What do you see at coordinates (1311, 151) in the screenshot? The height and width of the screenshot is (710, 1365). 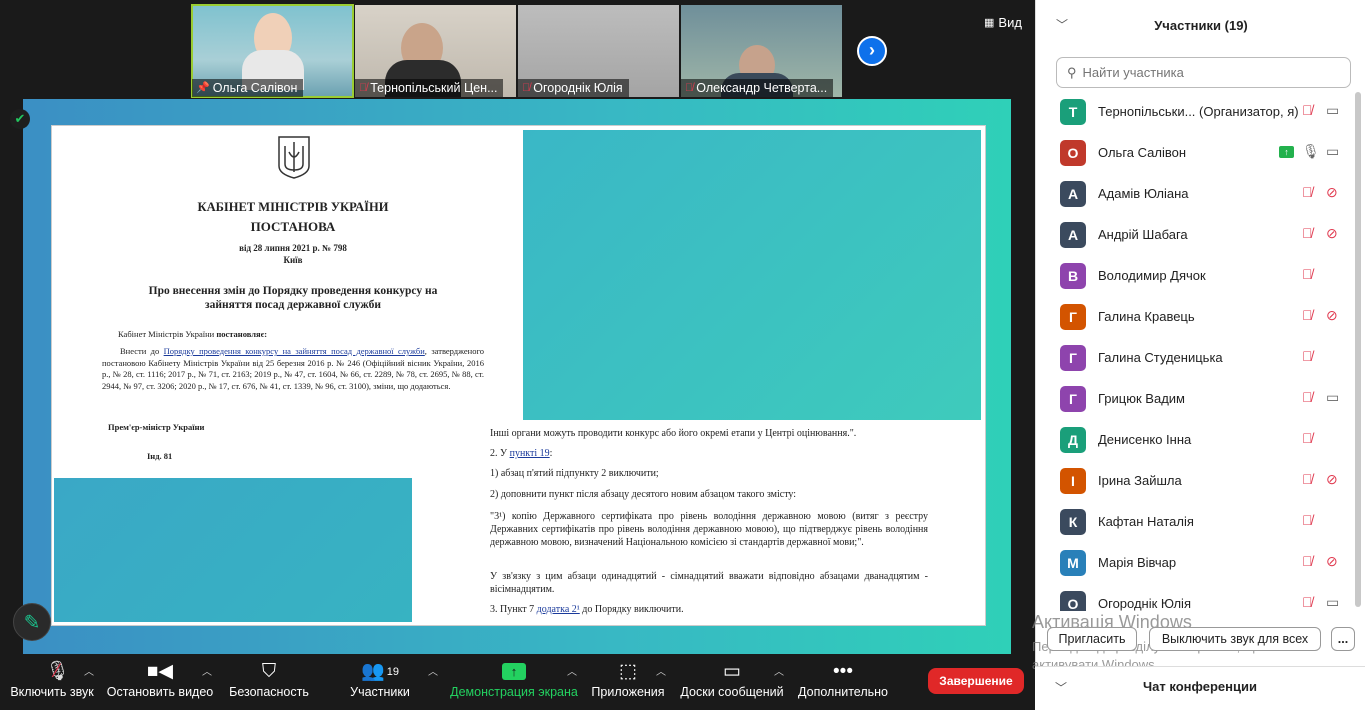 I see `mic-icon: 🎙` at bounding box center [1311, 151].